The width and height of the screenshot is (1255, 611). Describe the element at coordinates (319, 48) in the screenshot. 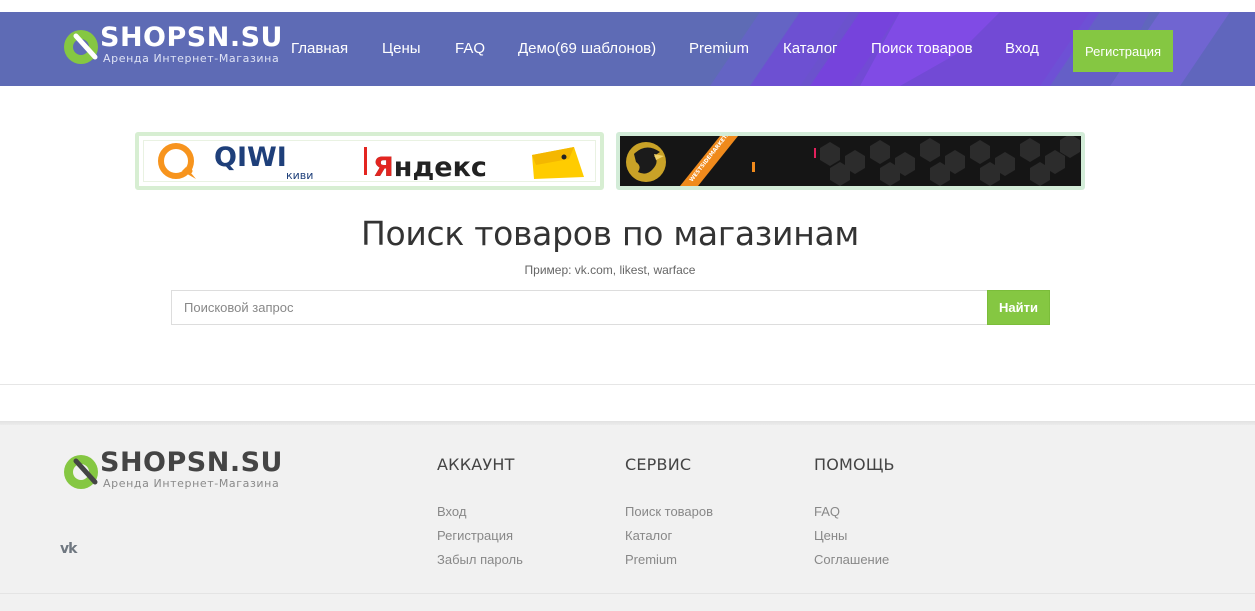

I see `nav-home: Главная` at that location.